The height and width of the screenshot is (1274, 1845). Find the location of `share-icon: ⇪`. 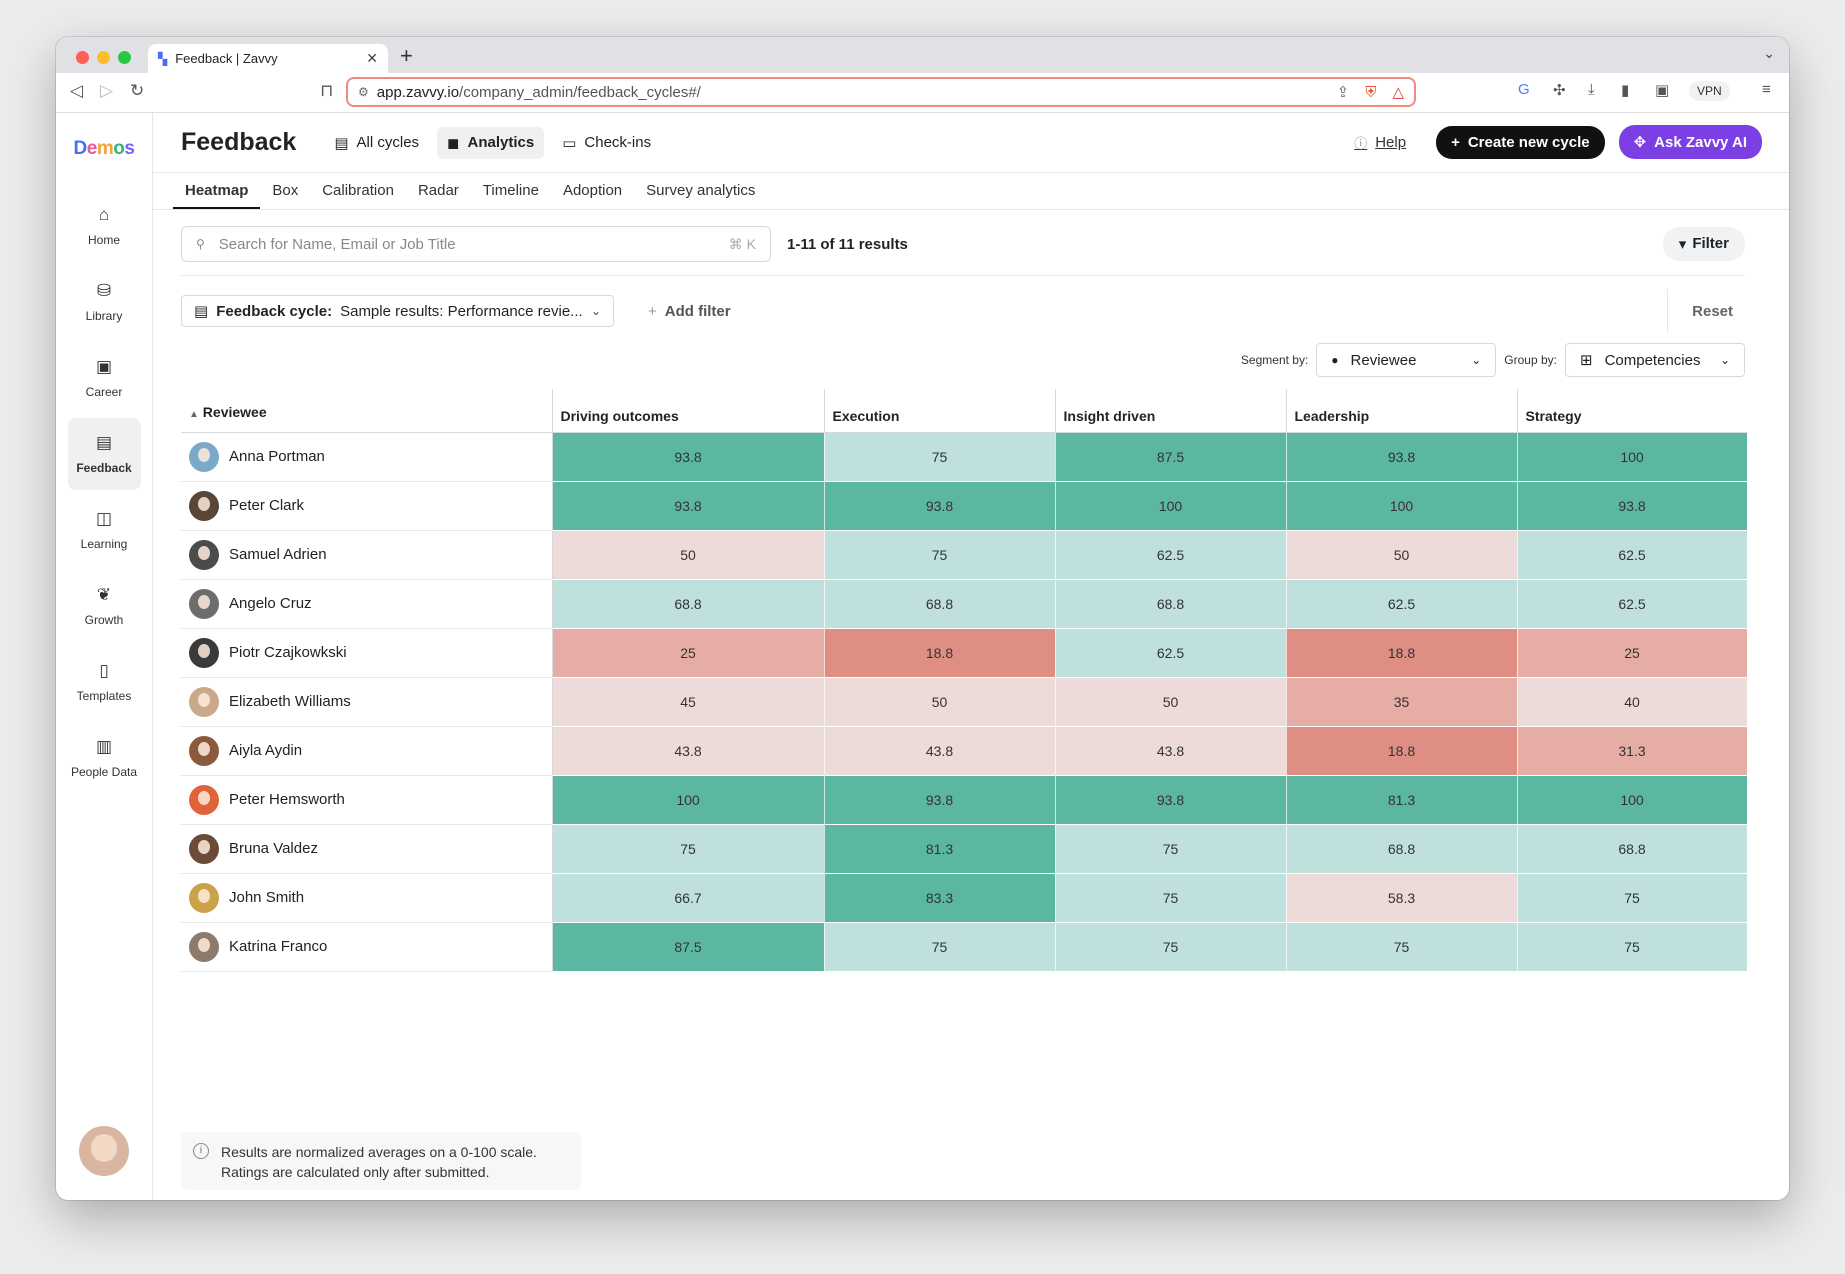

share-icon: ⇪ is located at coordinates (1343, 92).